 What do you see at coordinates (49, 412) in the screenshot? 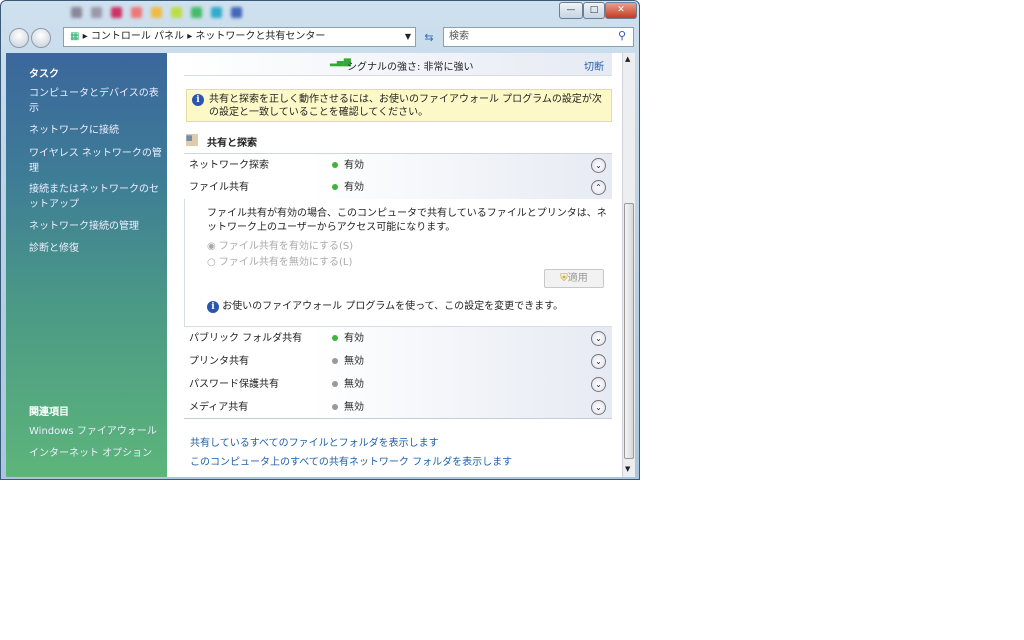
I see `related-heading: 関連項目` at bounding box center [49, 412].